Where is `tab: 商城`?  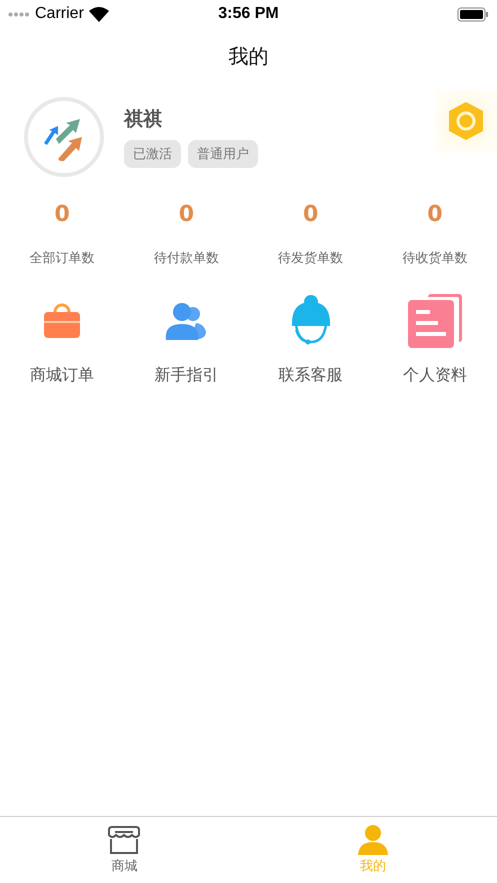
tab: 商城 is located at coordinates (124, 850).